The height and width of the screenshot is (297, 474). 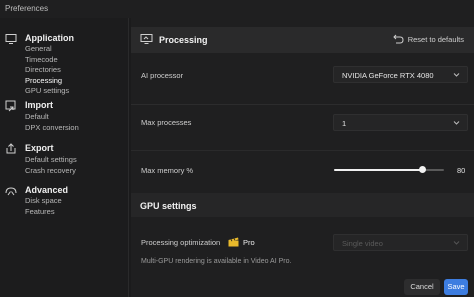 I want to click on panel-title: Processing, so click(x=183, y=40).